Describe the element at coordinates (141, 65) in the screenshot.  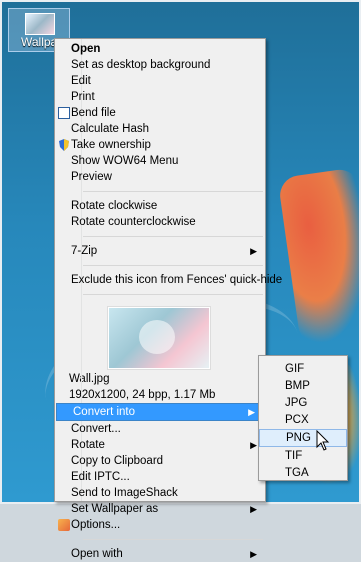
I see `menu-item-label: Set as desktop background` at that location.